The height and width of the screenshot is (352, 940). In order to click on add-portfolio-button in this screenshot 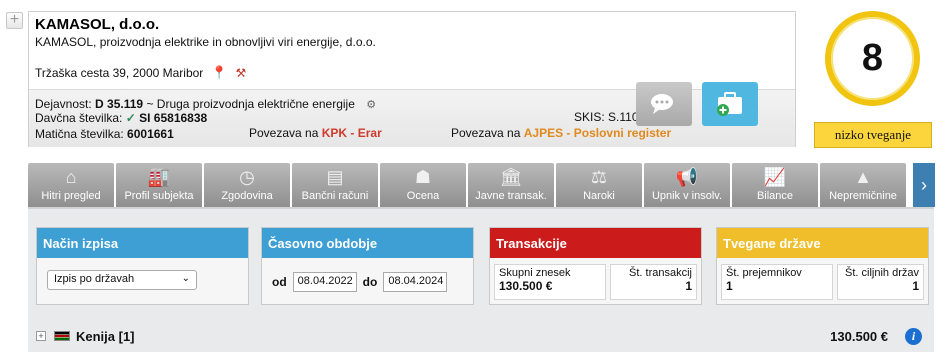, I will do `click(730, 104)`.